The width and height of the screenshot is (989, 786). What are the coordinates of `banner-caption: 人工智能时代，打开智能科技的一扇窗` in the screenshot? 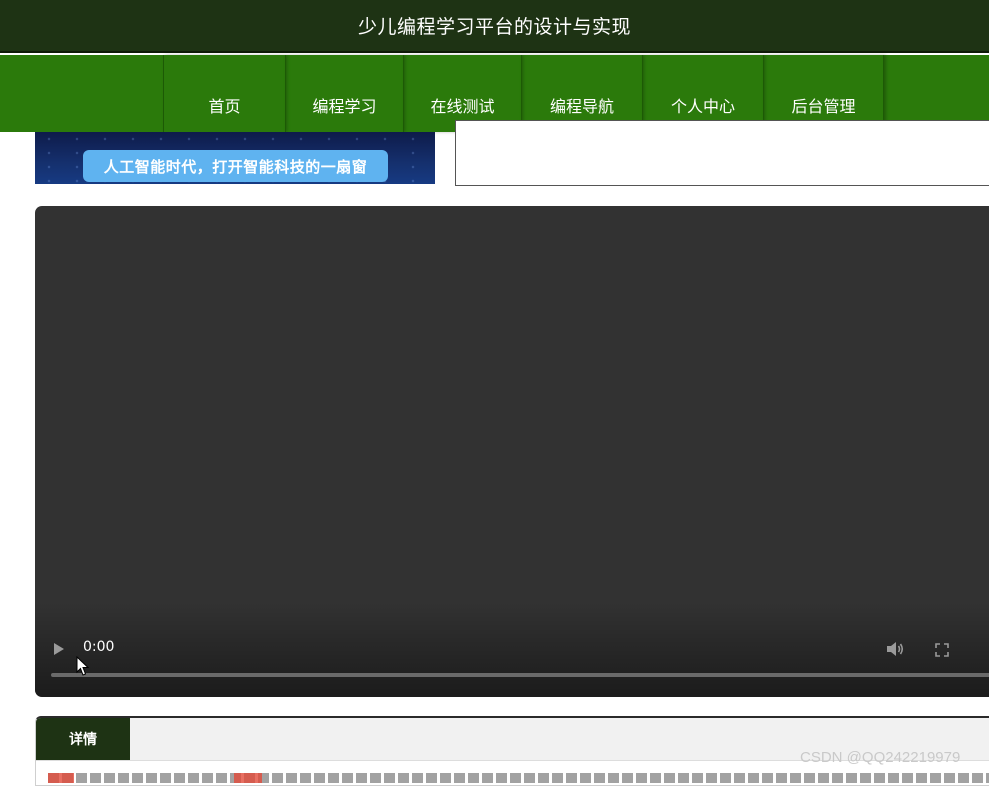 It's located at (235, 166).